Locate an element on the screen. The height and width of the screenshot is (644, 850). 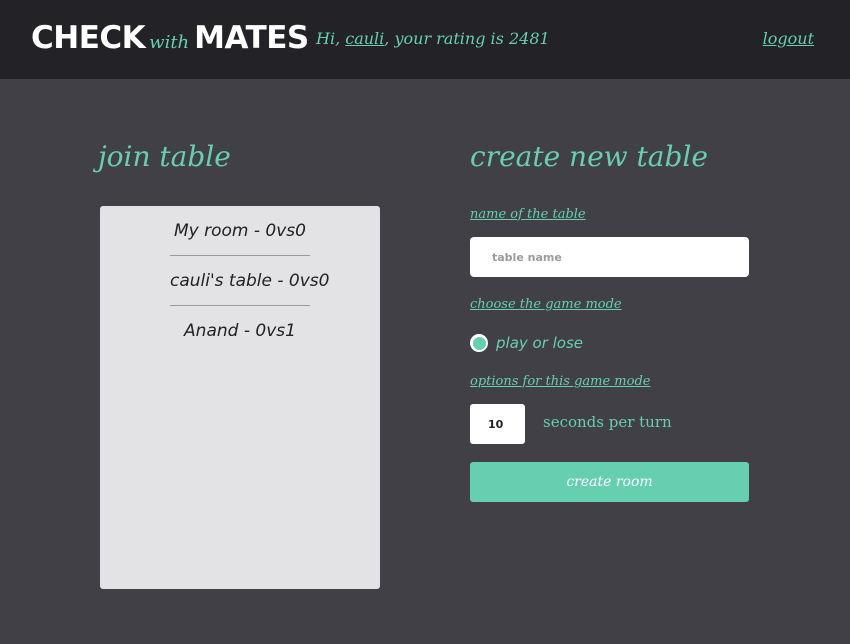
logo-mates: MATES is located at coordinates (251, 38).